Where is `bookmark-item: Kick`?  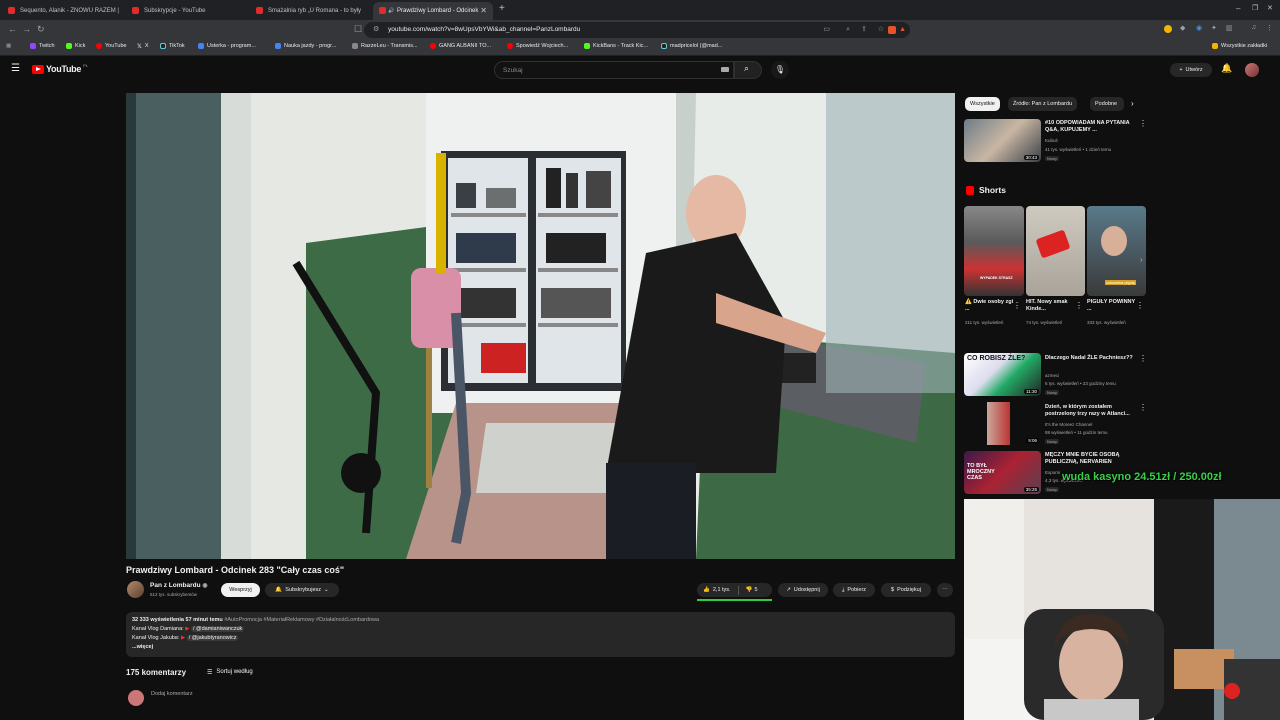 bookmark-item: Kick is located at coordinates (75, 46).